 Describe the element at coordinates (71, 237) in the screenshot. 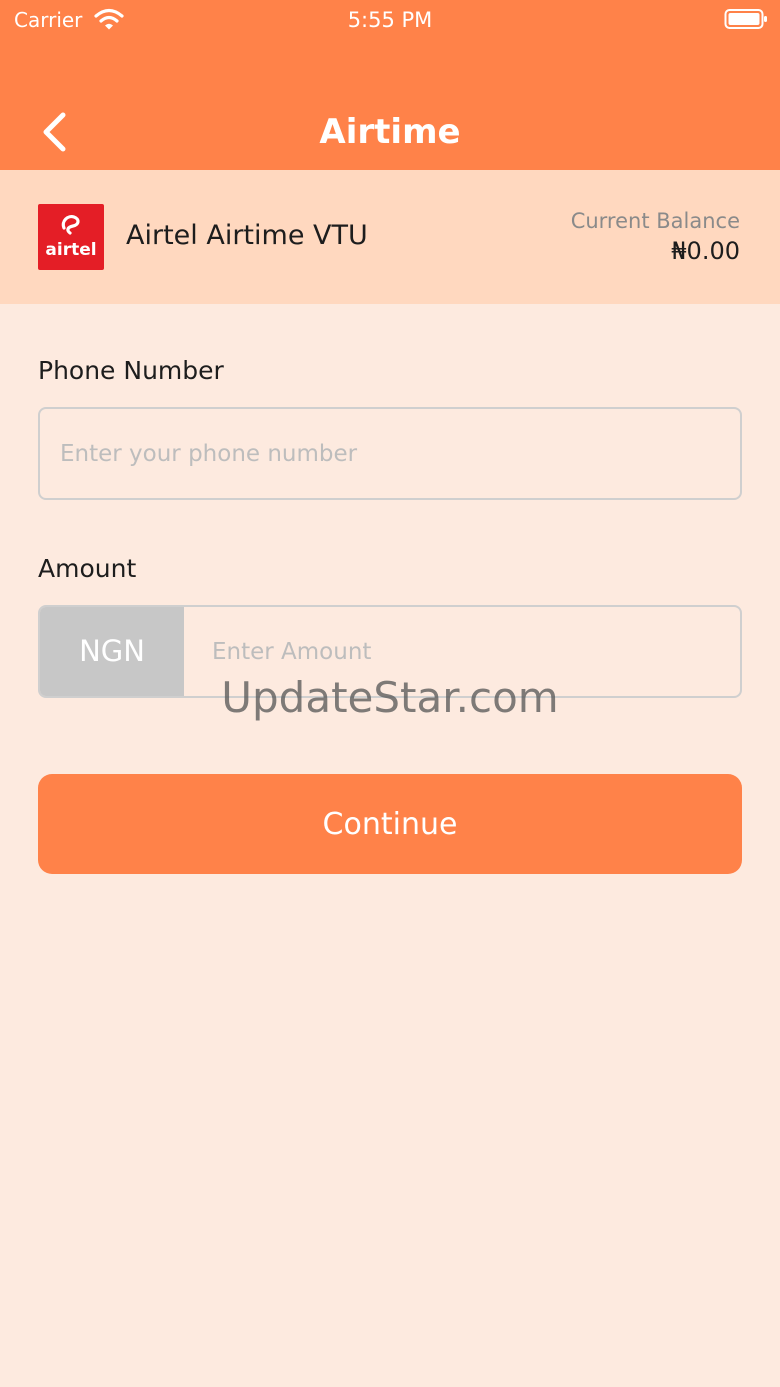

I see `airtel-logo: airtel` at that location.